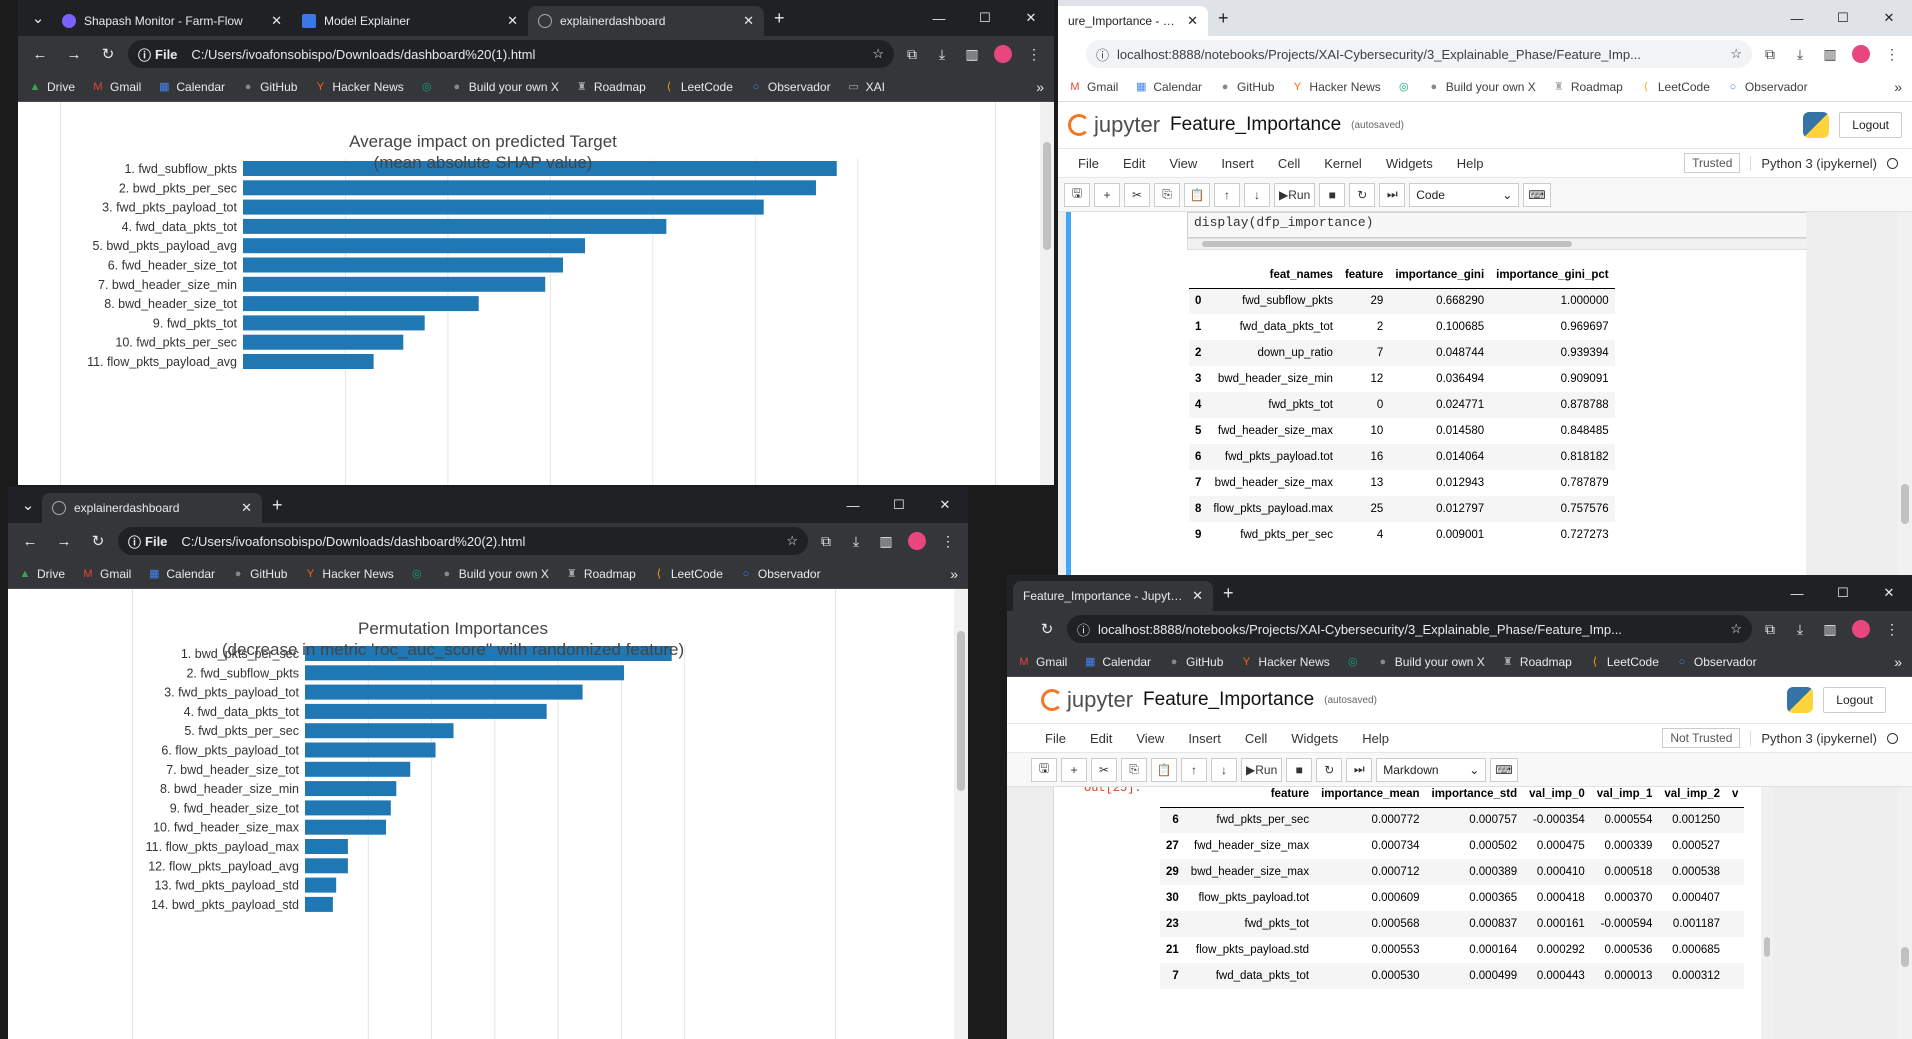 Image resolution: width=1912 pixels, height=1039 pixels. Describe the element at coordinates (1194, 769) in the screenshot. I see `move-up-icon: ↑` at that location.